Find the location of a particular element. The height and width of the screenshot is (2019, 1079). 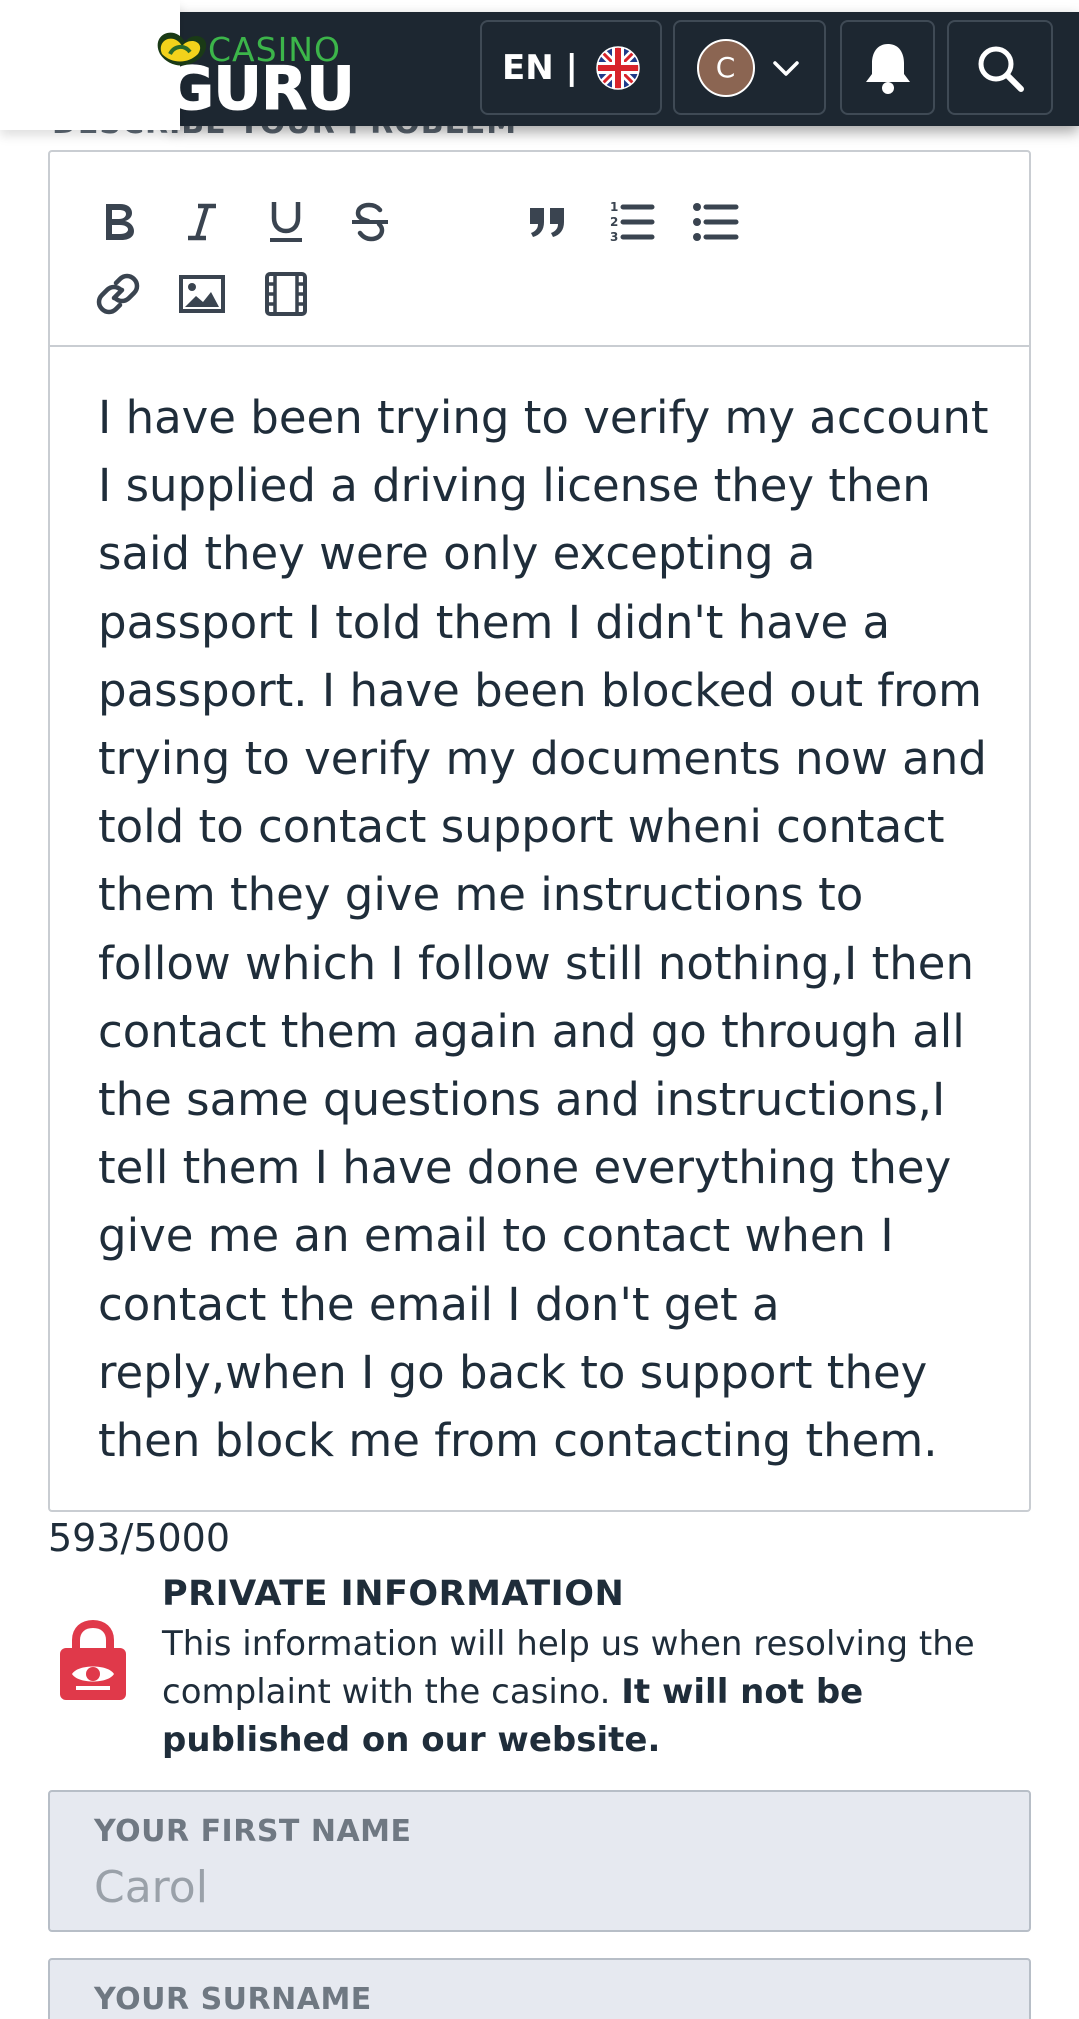

image-button is located at coordinates (202, 294).